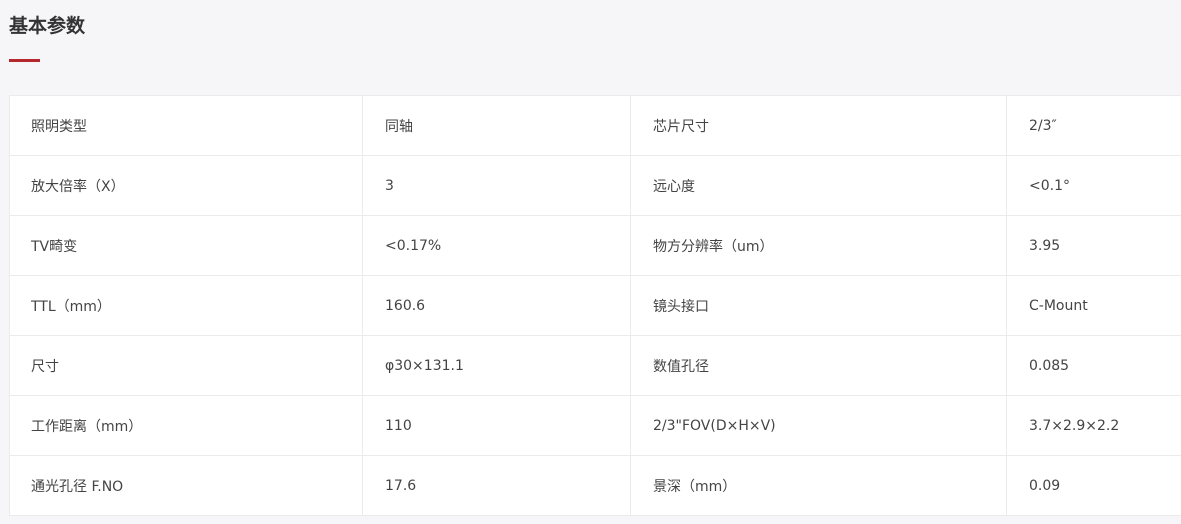 Image resolution: width=1181 pixels, height=524 pixels. Describe the element at coordinates (186, 185) in the screenshot. I see `param-label: 放大倍率（X）` at that location.